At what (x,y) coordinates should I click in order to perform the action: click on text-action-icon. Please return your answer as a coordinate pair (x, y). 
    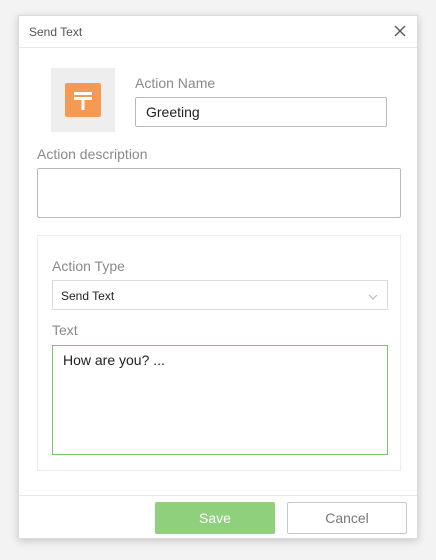
    Looking at the image, I should click on (83, 100).